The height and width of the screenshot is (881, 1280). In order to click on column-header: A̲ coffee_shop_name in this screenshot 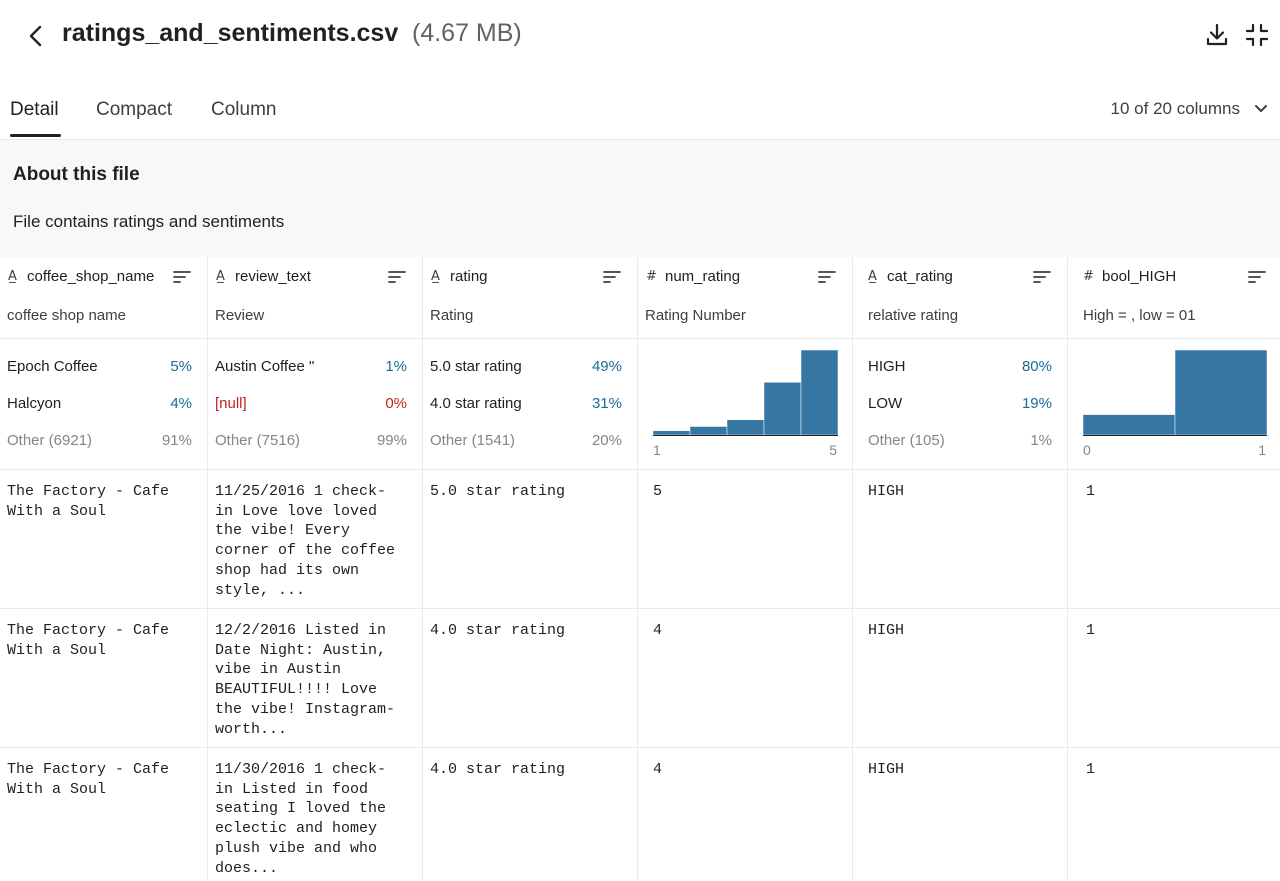, I will do `click(103, 278)`.